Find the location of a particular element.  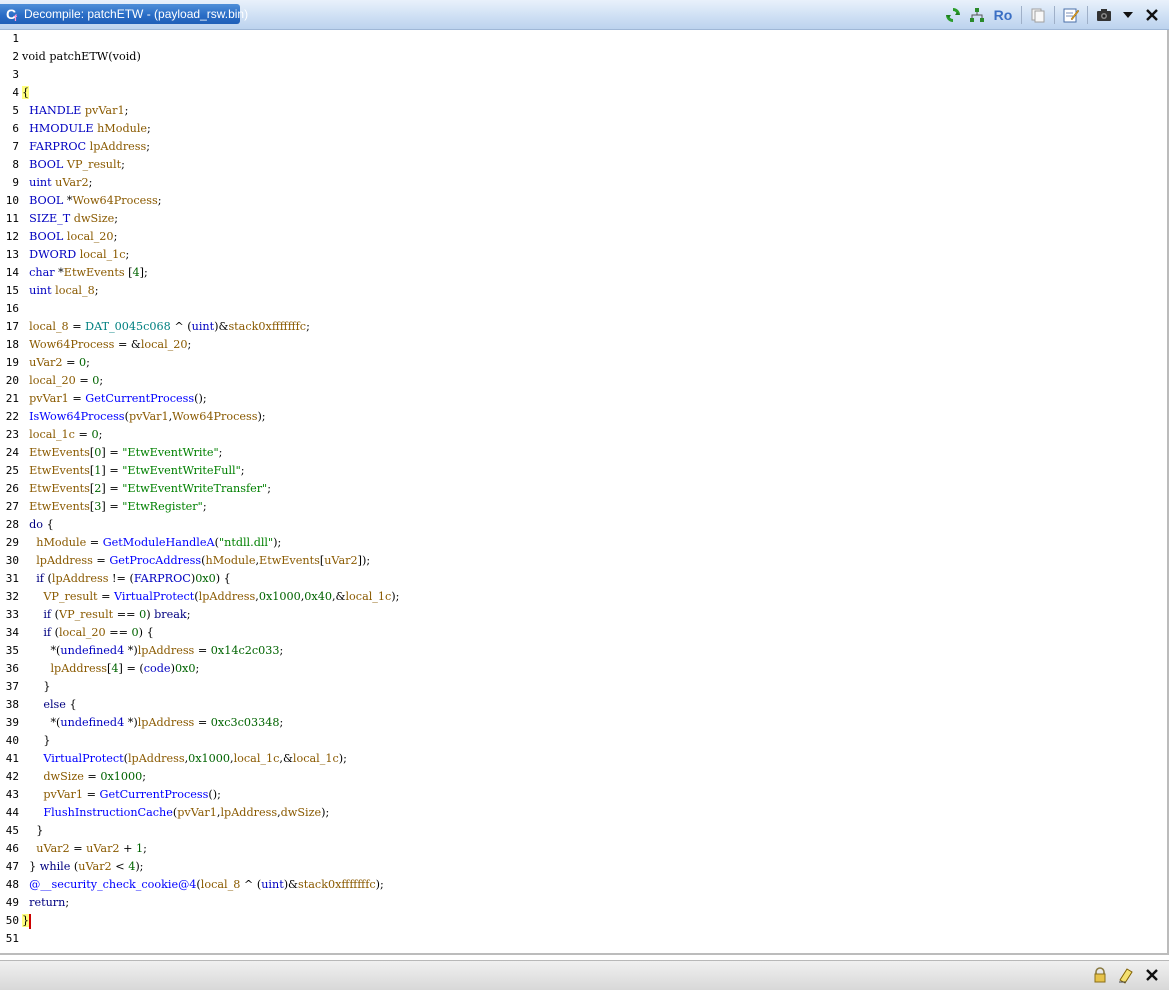

code-line: 23 local_1c = 0; is located at coordinates (580, 435).